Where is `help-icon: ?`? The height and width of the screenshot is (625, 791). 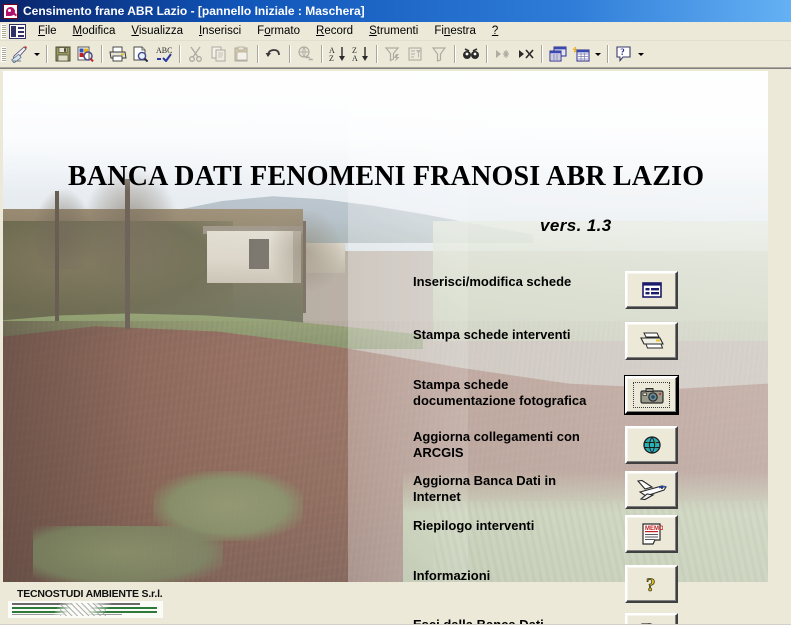 help-icon: ? is located at coordinates (623, 54).